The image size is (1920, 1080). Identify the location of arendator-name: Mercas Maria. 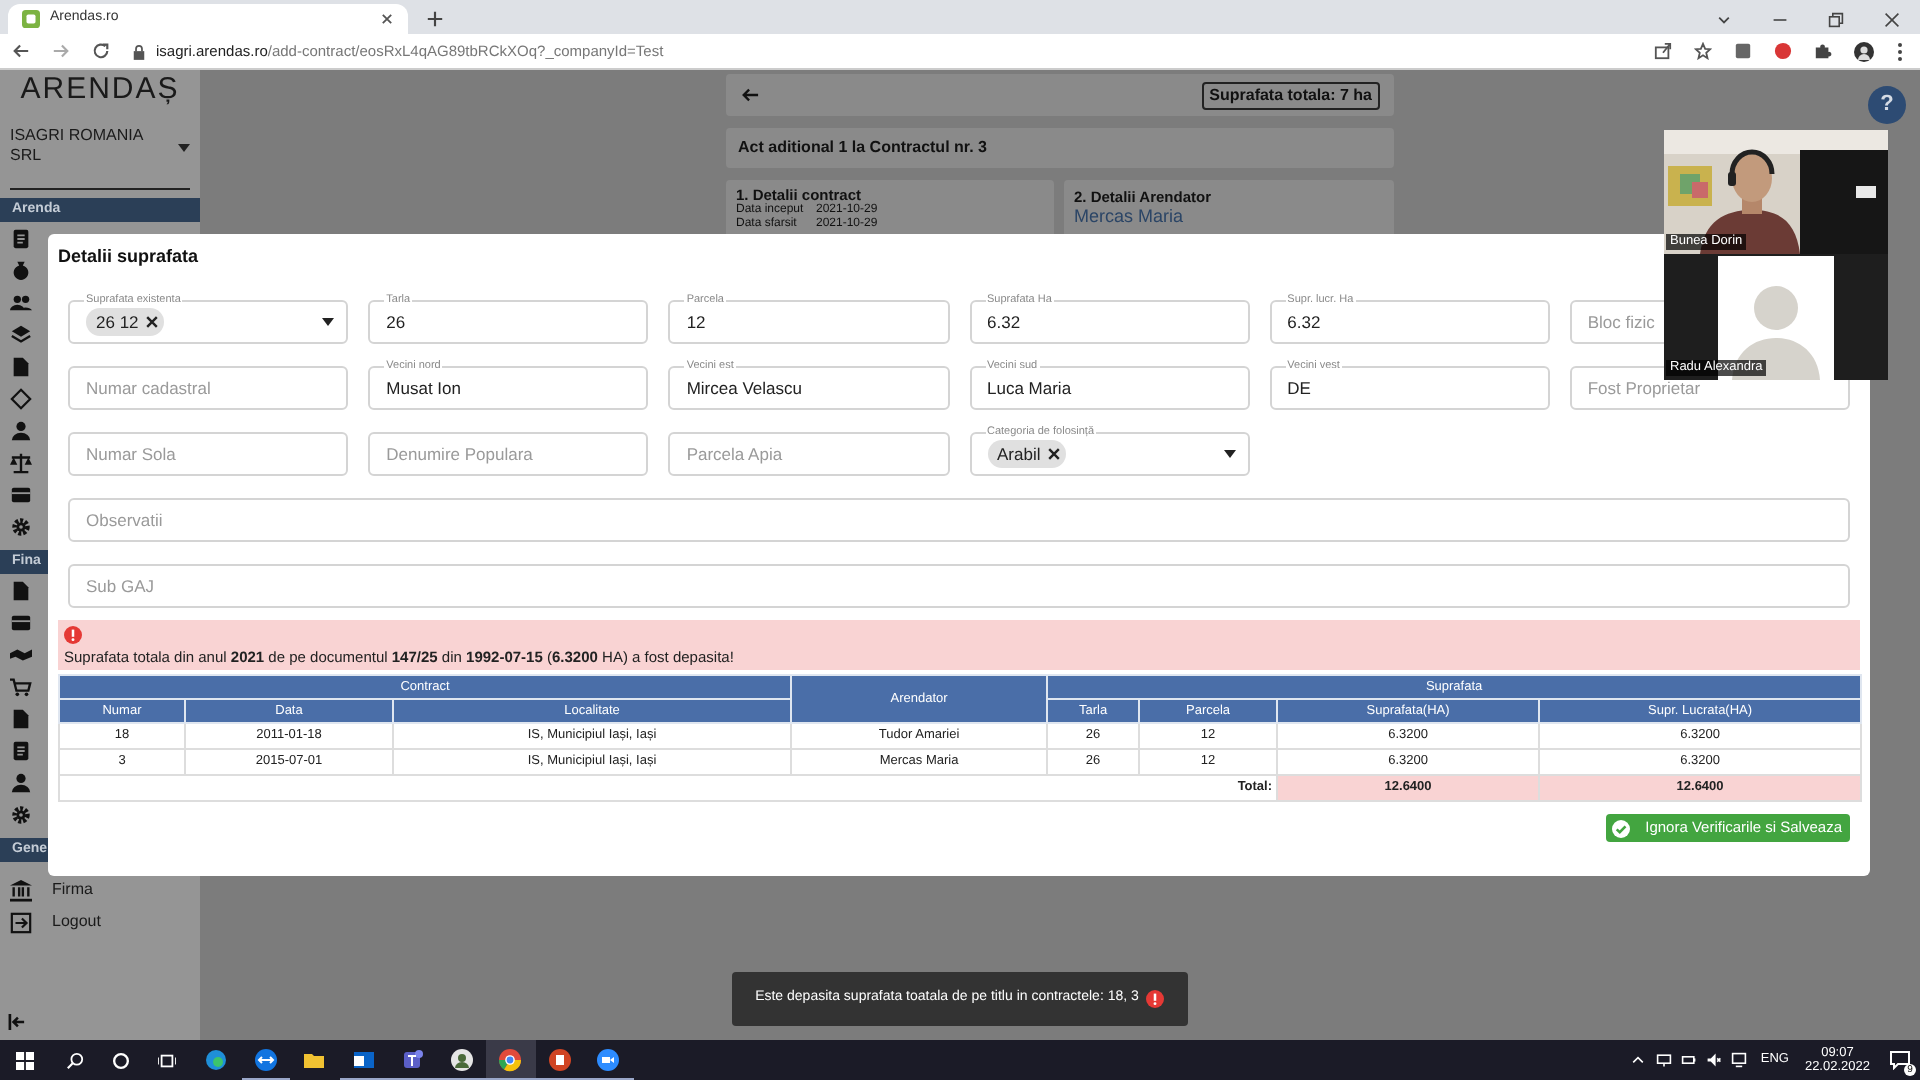
(1130, 216).